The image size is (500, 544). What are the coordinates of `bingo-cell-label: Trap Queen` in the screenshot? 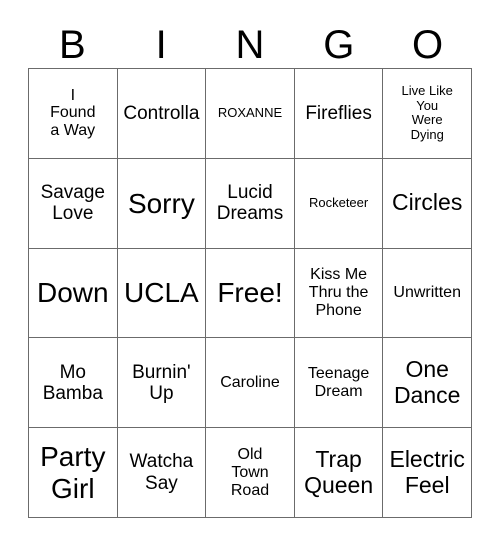 It's located at (339, 471).